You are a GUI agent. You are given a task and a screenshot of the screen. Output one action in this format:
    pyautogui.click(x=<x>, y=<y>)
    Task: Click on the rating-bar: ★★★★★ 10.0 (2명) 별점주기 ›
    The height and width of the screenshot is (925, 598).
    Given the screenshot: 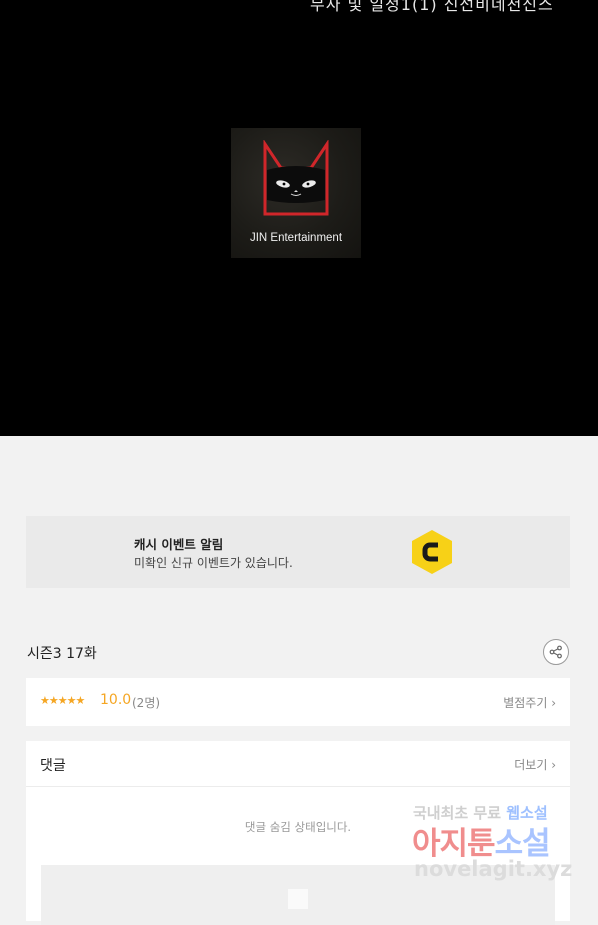 What is the action you would take?
    pyautogui.click(x=298, y=702)
    